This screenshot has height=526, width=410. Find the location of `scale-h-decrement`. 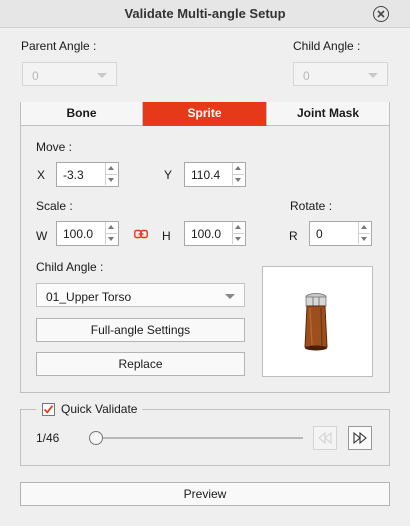

scale-h-decrement is located at coordinates (238, 238).